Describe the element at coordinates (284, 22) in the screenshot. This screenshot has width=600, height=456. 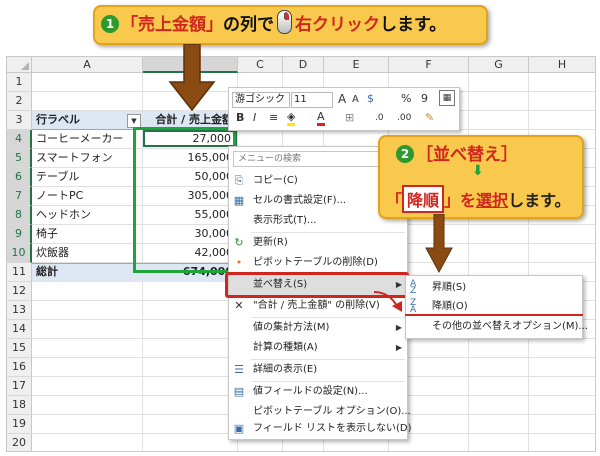
I see `mouse-right-click-icon` at that location.